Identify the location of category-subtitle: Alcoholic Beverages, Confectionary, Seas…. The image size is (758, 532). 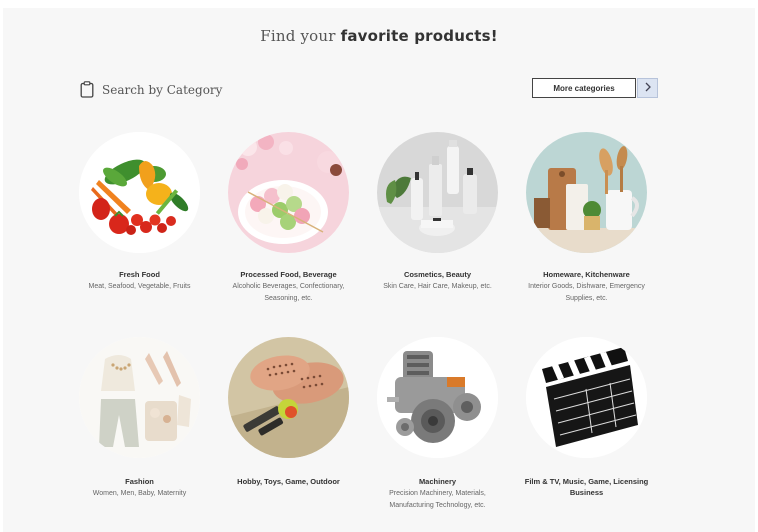
(288, 292).